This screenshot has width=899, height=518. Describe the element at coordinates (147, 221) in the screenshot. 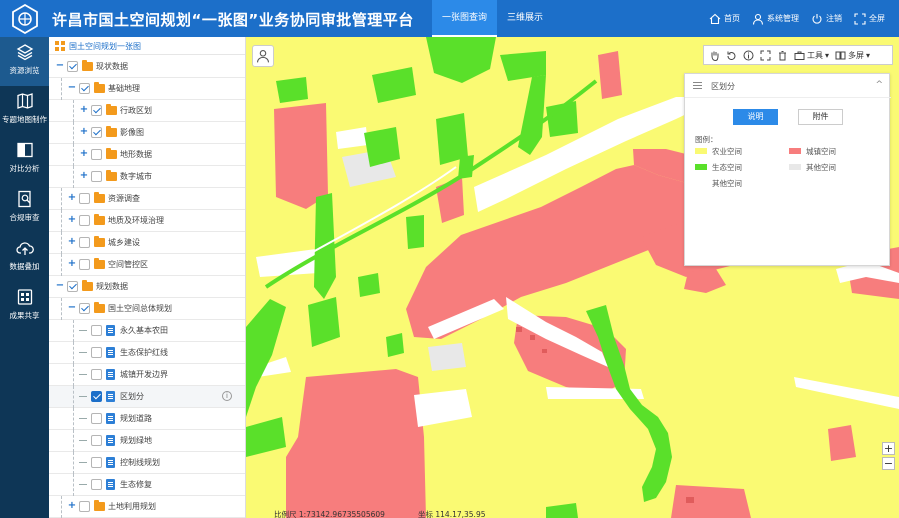

I see `tree-row: + 地质及环境治理` at that location.